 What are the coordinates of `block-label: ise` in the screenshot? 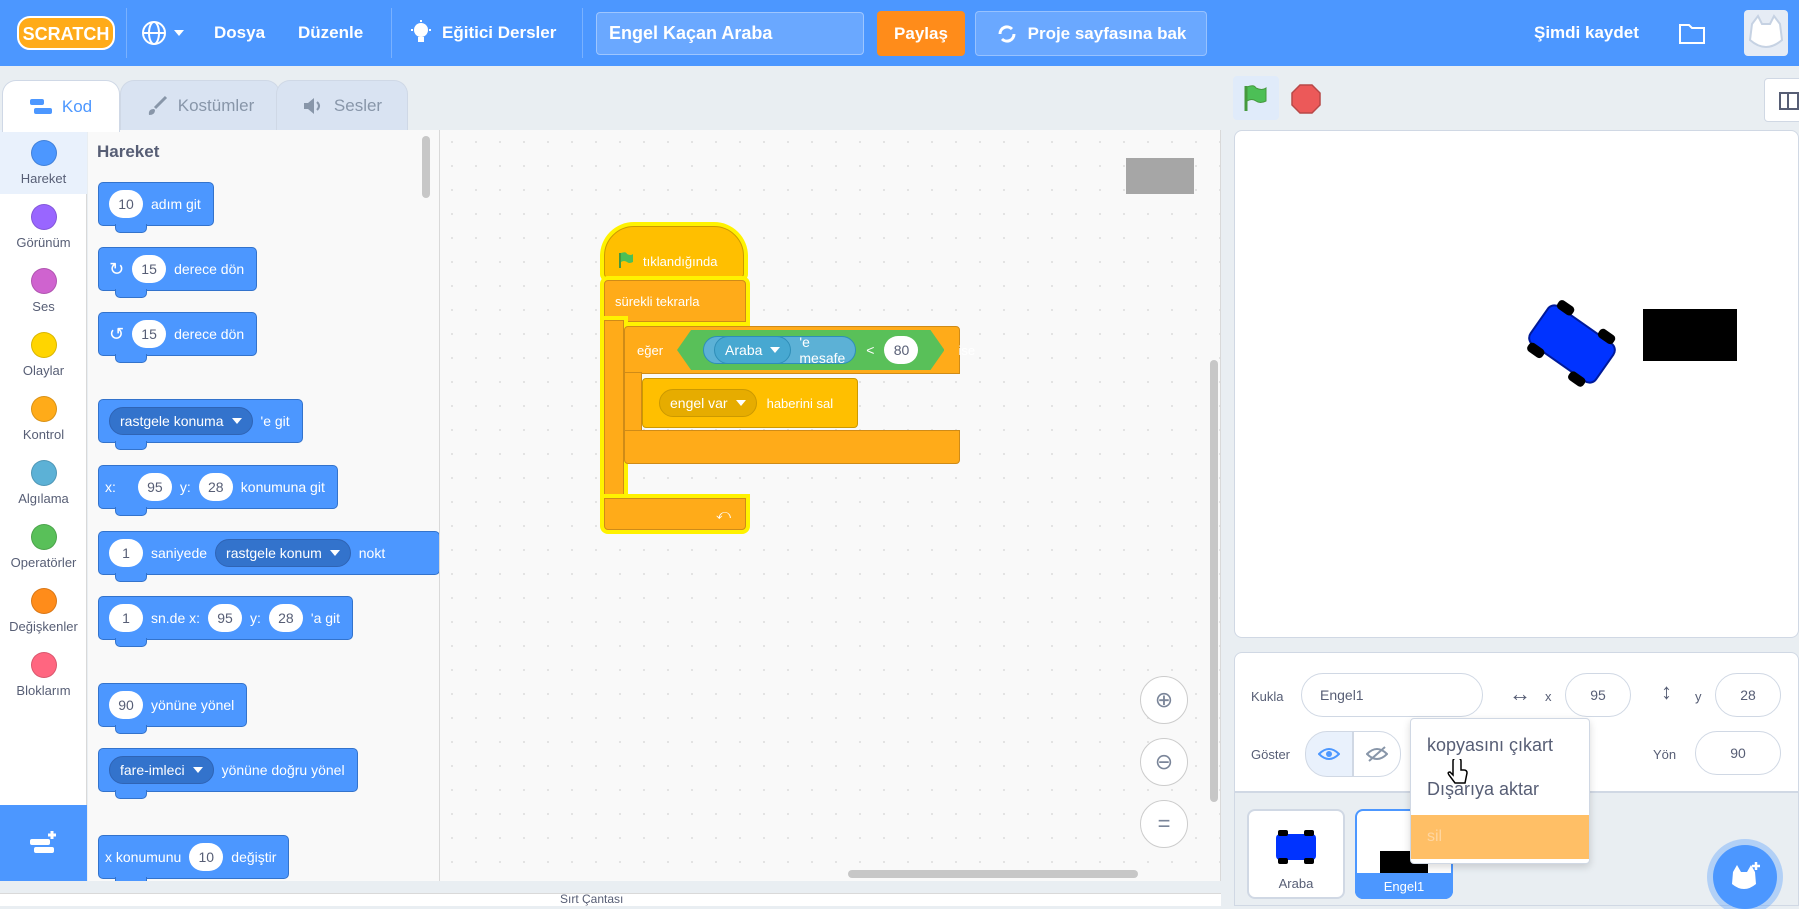 It's located at (967, 350).